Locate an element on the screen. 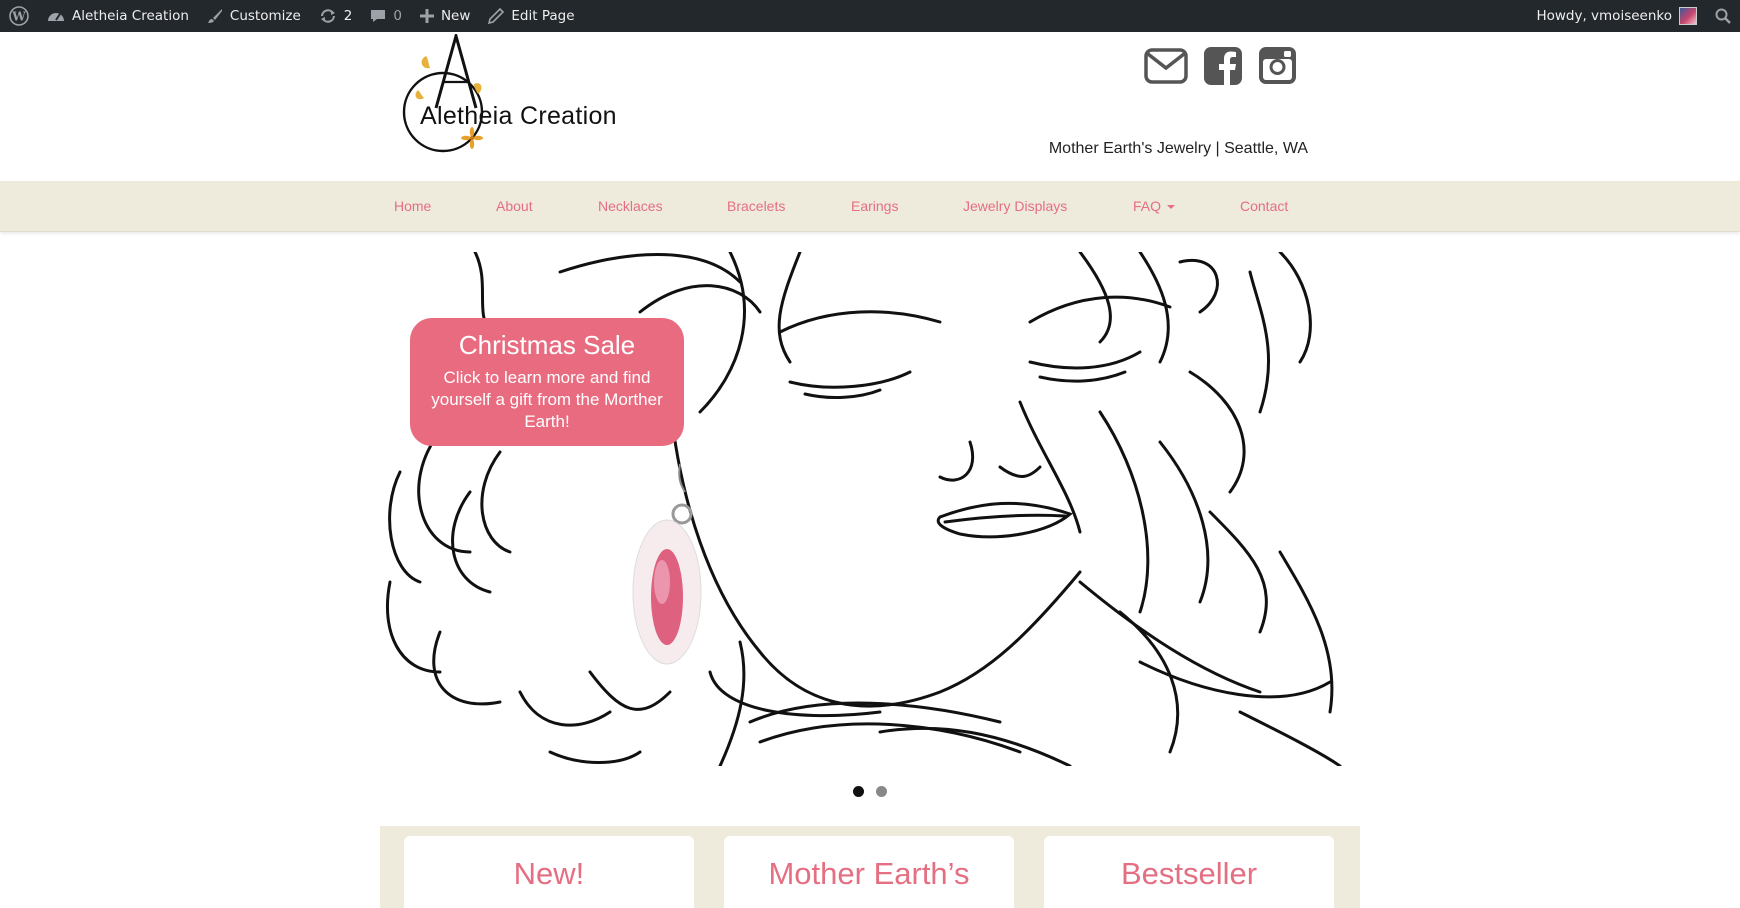  wp-logo-menu: W is located at coordinates (19, 16).